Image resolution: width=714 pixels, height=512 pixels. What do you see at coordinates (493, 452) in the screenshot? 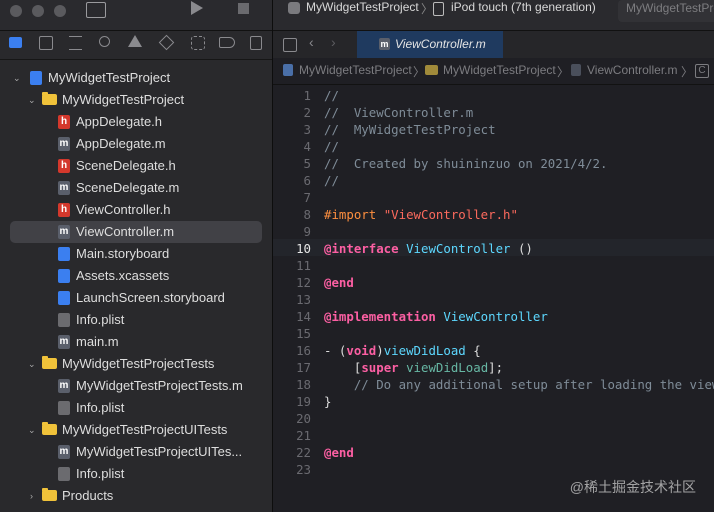
I see `code-line: 22 @end` at bounding box center [493, 452].